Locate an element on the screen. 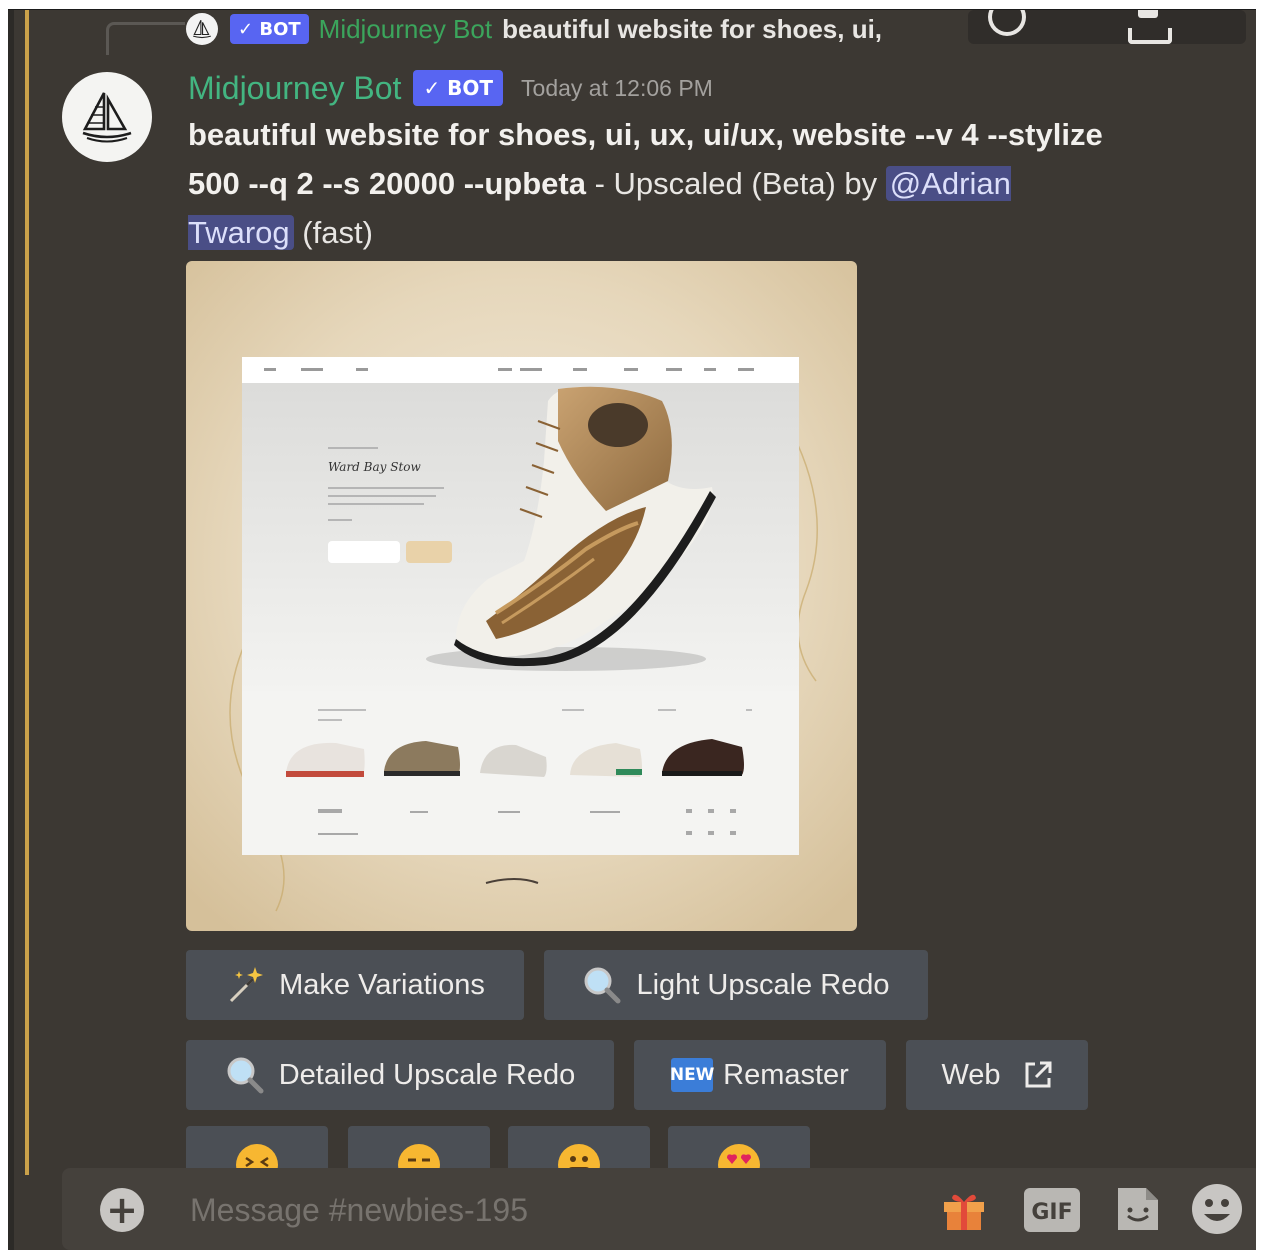 The image size is (1263, 1250). message-header: Midjourney Bot ✓ BOT Today at 12:06 PM is located at coordinates (450, 88).